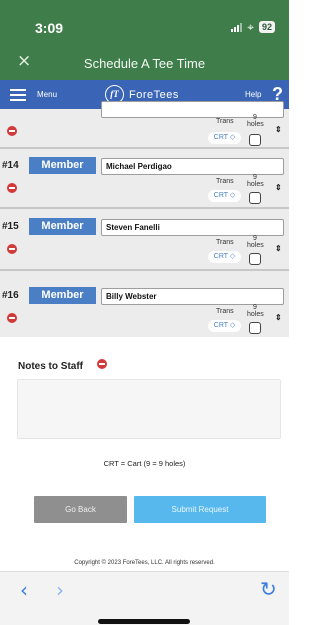 The image size is (320, 625). What do you see at coordinates (192, 227) in the screenshot?
I see `player-name-input: Steven Fanelli` at bounding box center [192, 227].